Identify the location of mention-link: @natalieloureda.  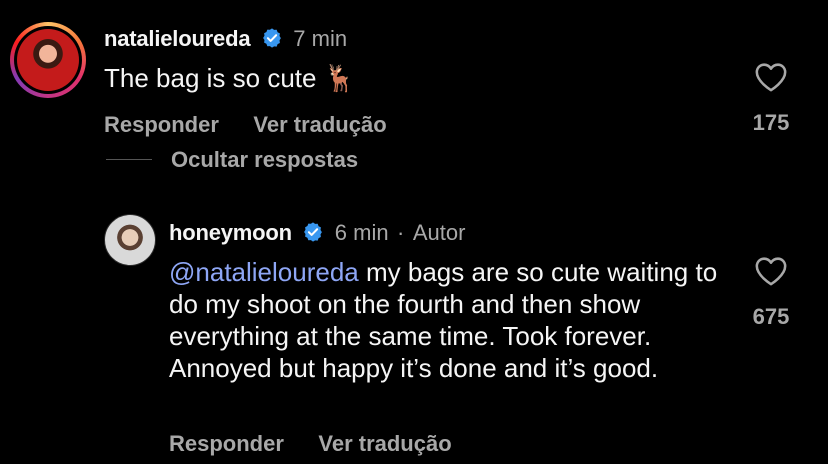
(264, 272).